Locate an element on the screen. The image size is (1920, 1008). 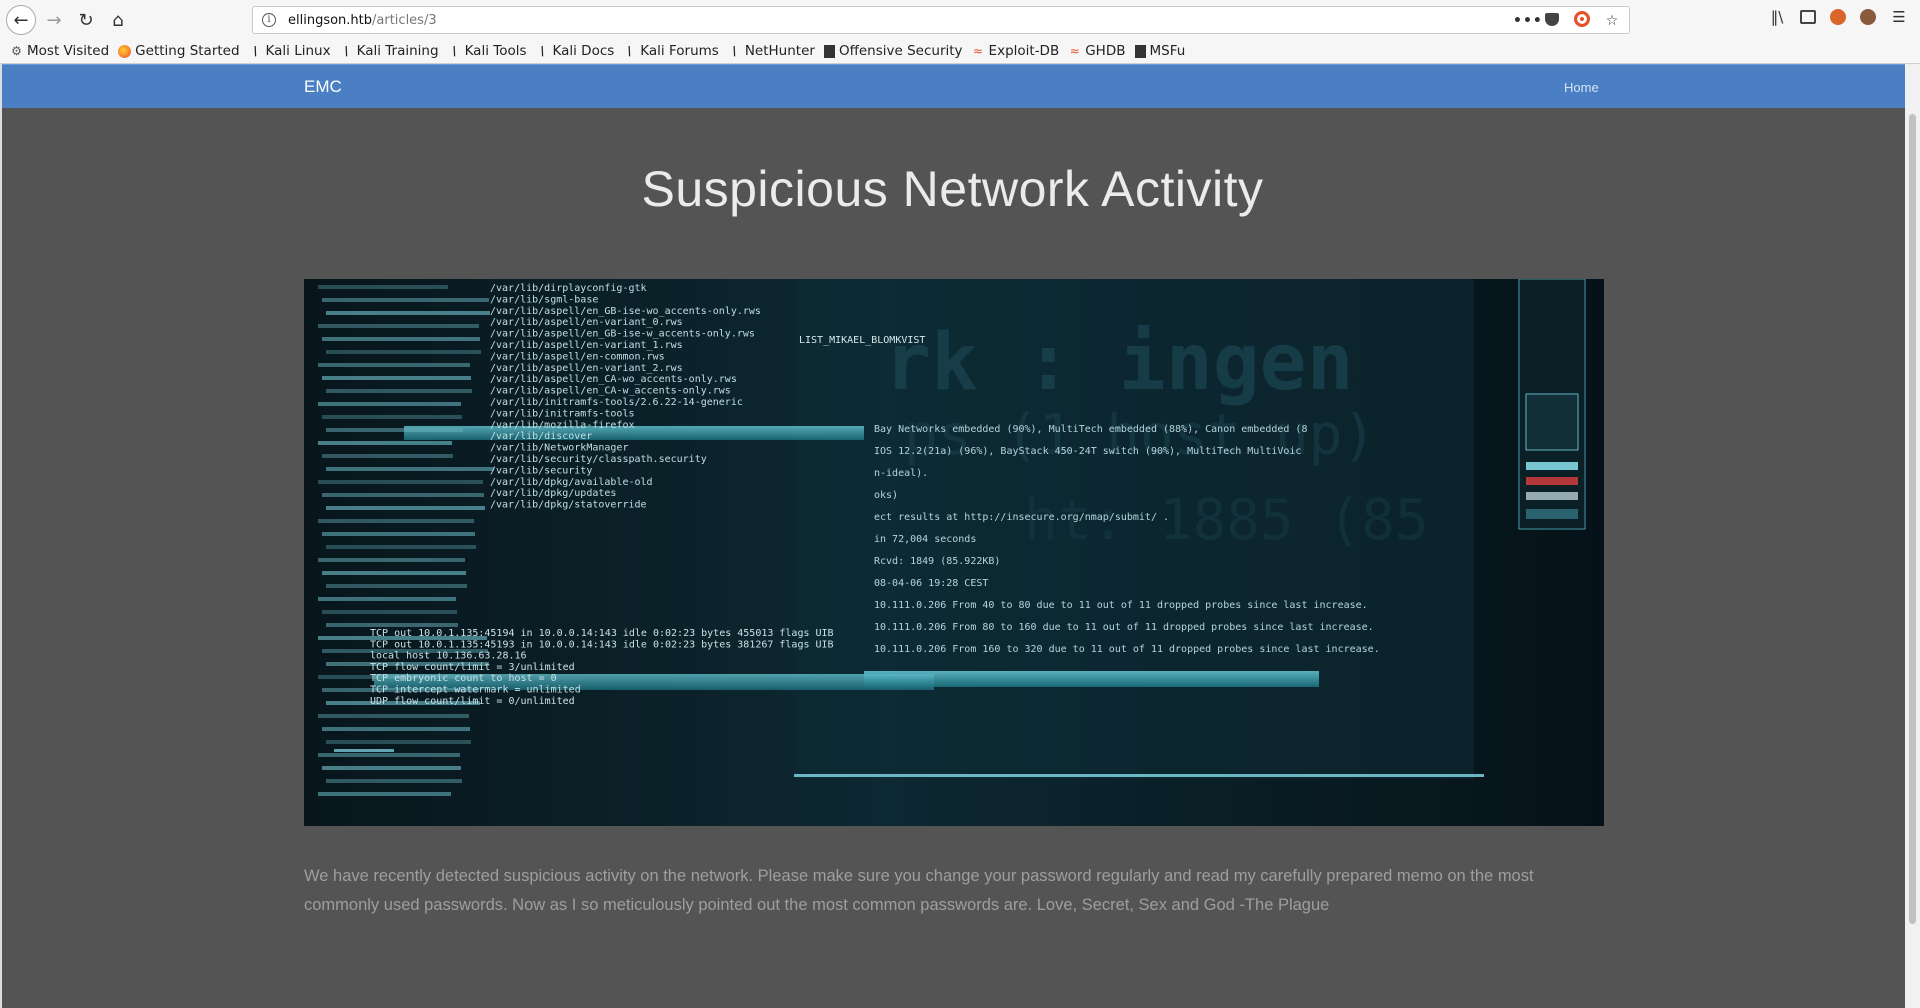
bookmark-item: ∕ NetHunter is located at coordinates (771, 51).